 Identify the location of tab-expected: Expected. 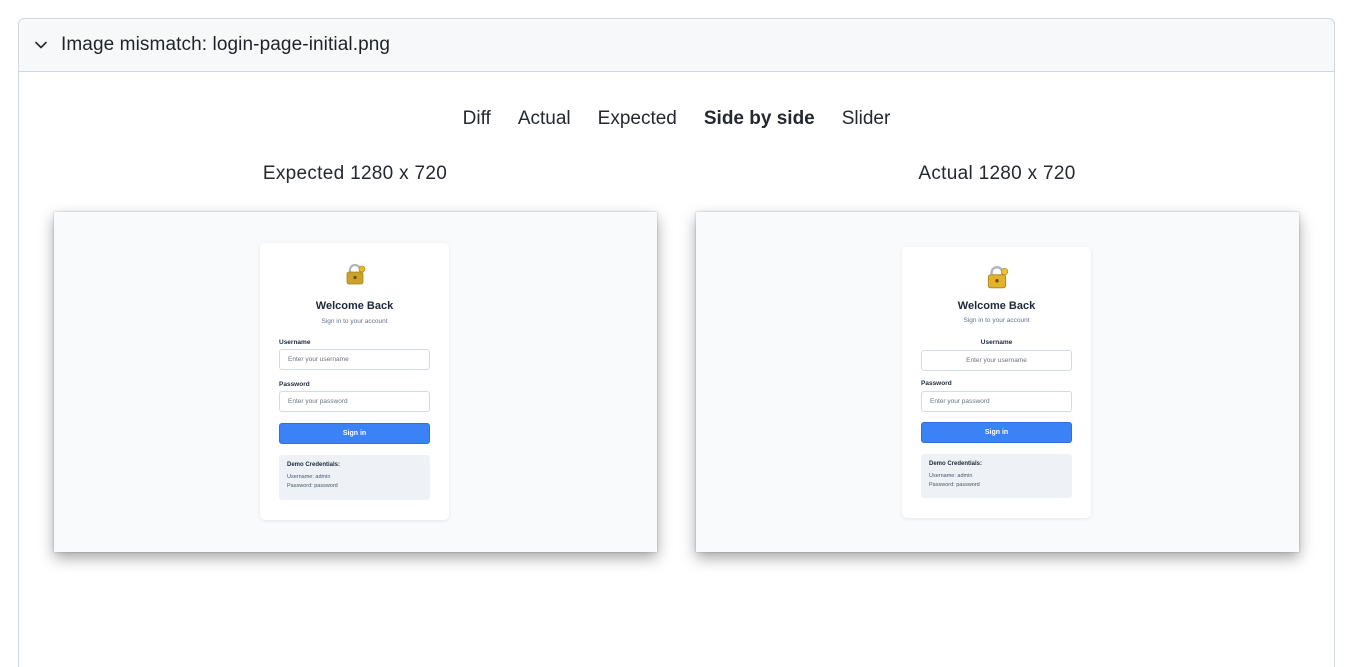
(637, 119).